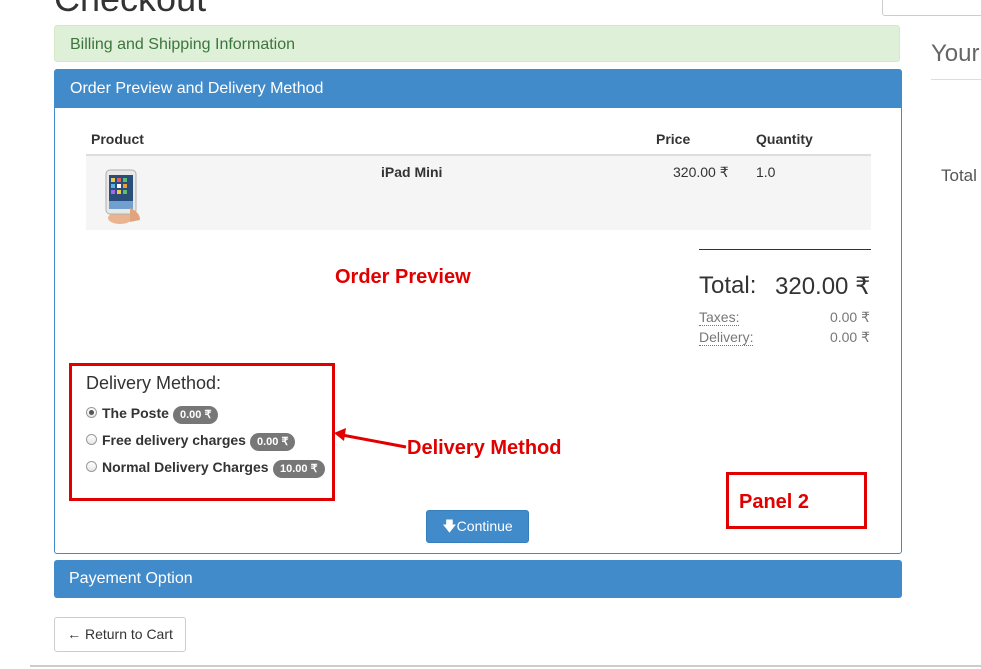 The image size is (981, 669). What do you see at coordinates (182, 45) in the screenshot?
I see `billing-panel-title: Billing and Shipping Information` at bounding box center [182, 45].